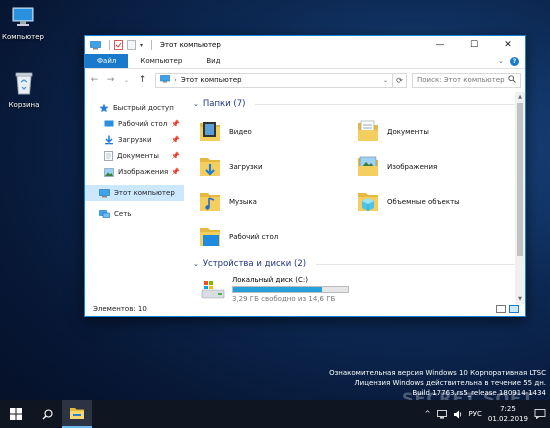 This screenshot has width=550, height=428. Describe the element at coordinates (196, 104) in the screenshot. I see `collapse-chevron-icon: ⌄` at that location.